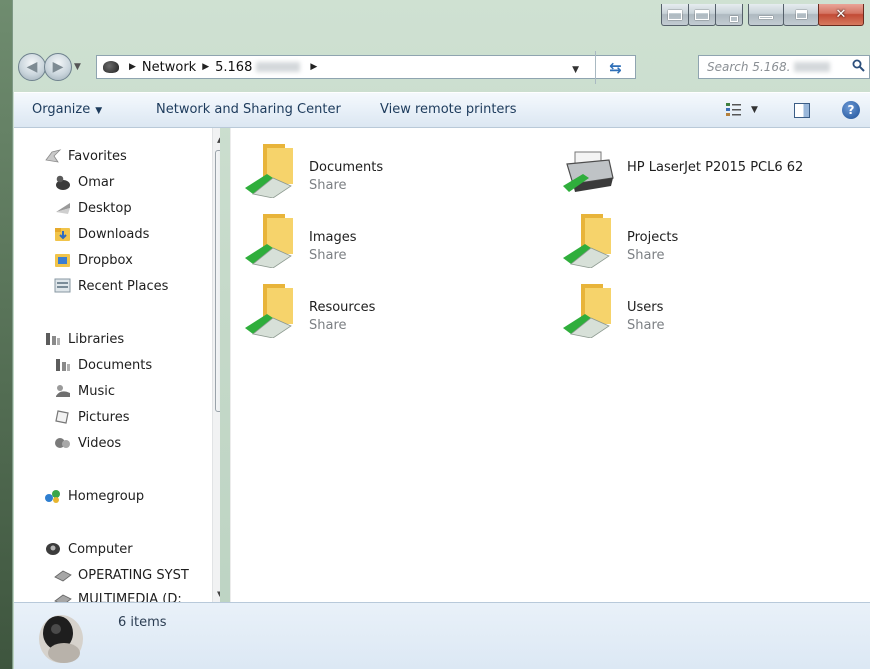  I want to click on network-icon, so click(111, 67).